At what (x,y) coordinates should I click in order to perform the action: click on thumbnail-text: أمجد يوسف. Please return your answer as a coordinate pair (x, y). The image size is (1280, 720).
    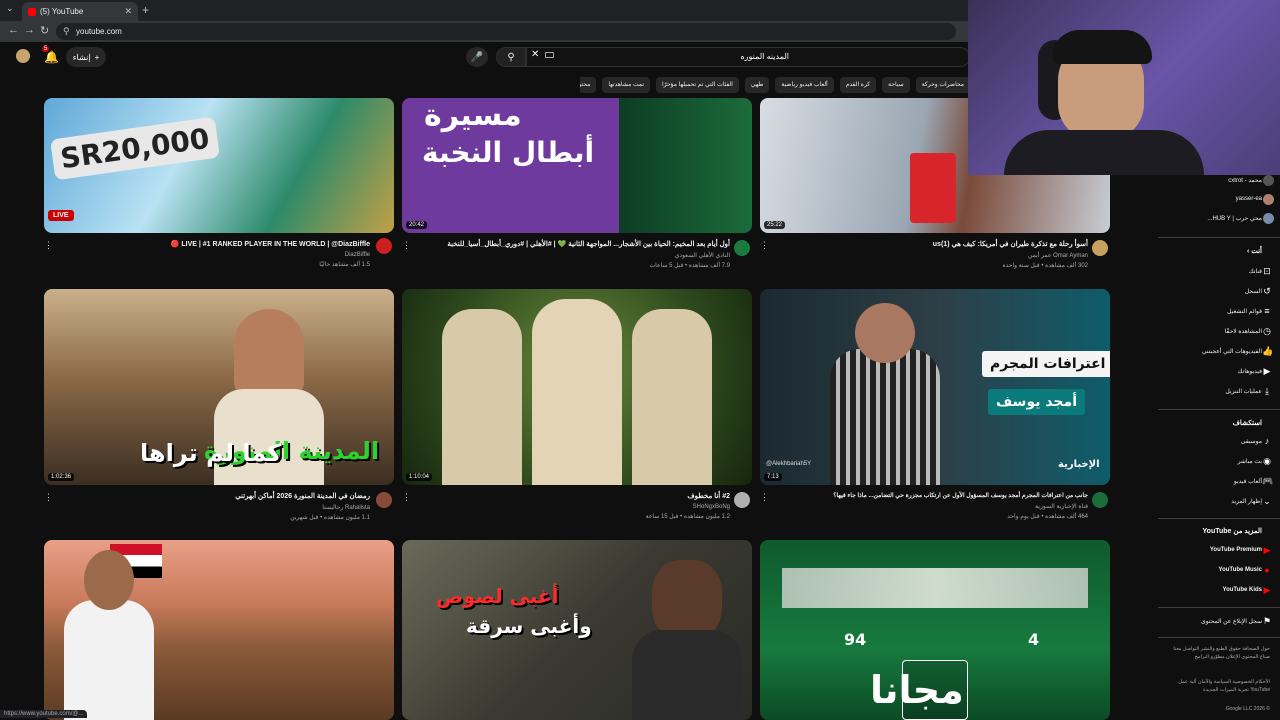
    Looking at the image, I should click on (1036, 402).